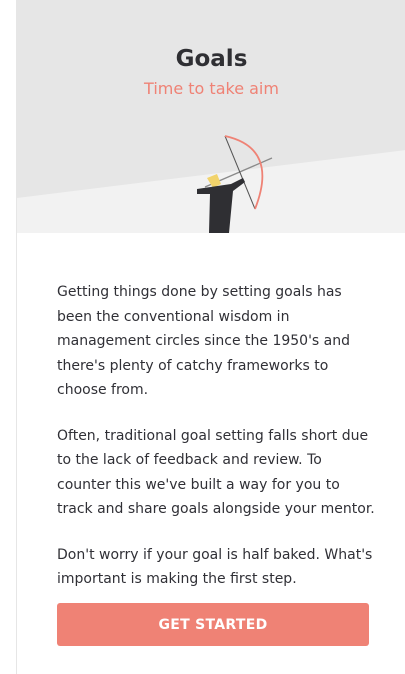 The width and height of the screenshot is (405, 674). I want to click on page-title: Goals, so click(211, 59).